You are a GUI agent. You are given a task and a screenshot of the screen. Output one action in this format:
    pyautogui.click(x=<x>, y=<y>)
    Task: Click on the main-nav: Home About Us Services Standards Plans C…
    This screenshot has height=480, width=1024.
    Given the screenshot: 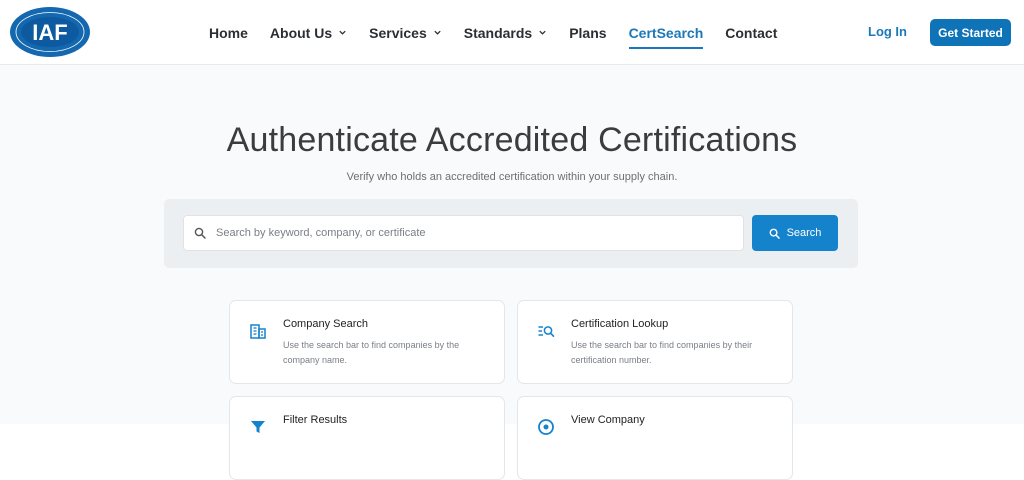 What is the action you would take?
    pyautogui.click(x=493, y=32)
    